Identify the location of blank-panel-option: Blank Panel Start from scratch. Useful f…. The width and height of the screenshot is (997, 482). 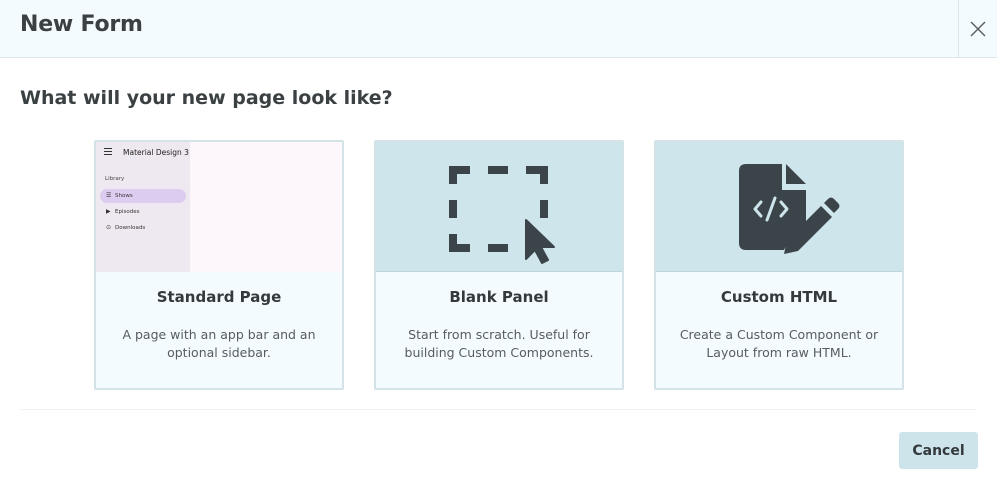
(499, 265).